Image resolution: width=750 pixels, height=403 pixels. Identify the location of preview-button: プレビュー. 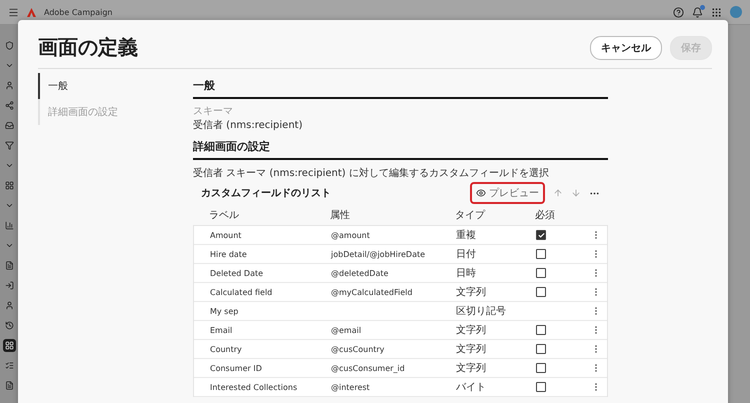
(507, 193).